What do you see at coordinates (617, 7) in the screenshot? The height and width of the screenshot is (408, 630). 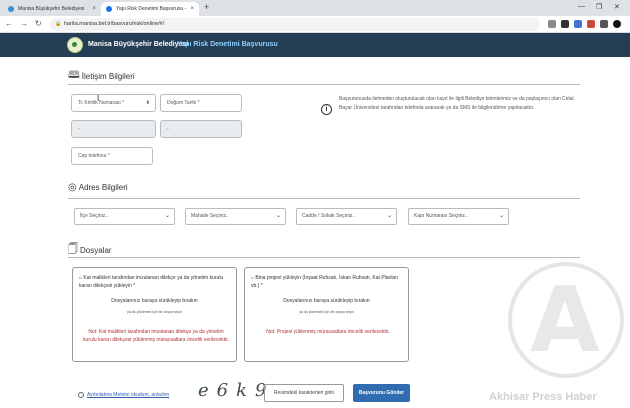 I see `window-close-icon: ✕` at bounding box center [617, 7].